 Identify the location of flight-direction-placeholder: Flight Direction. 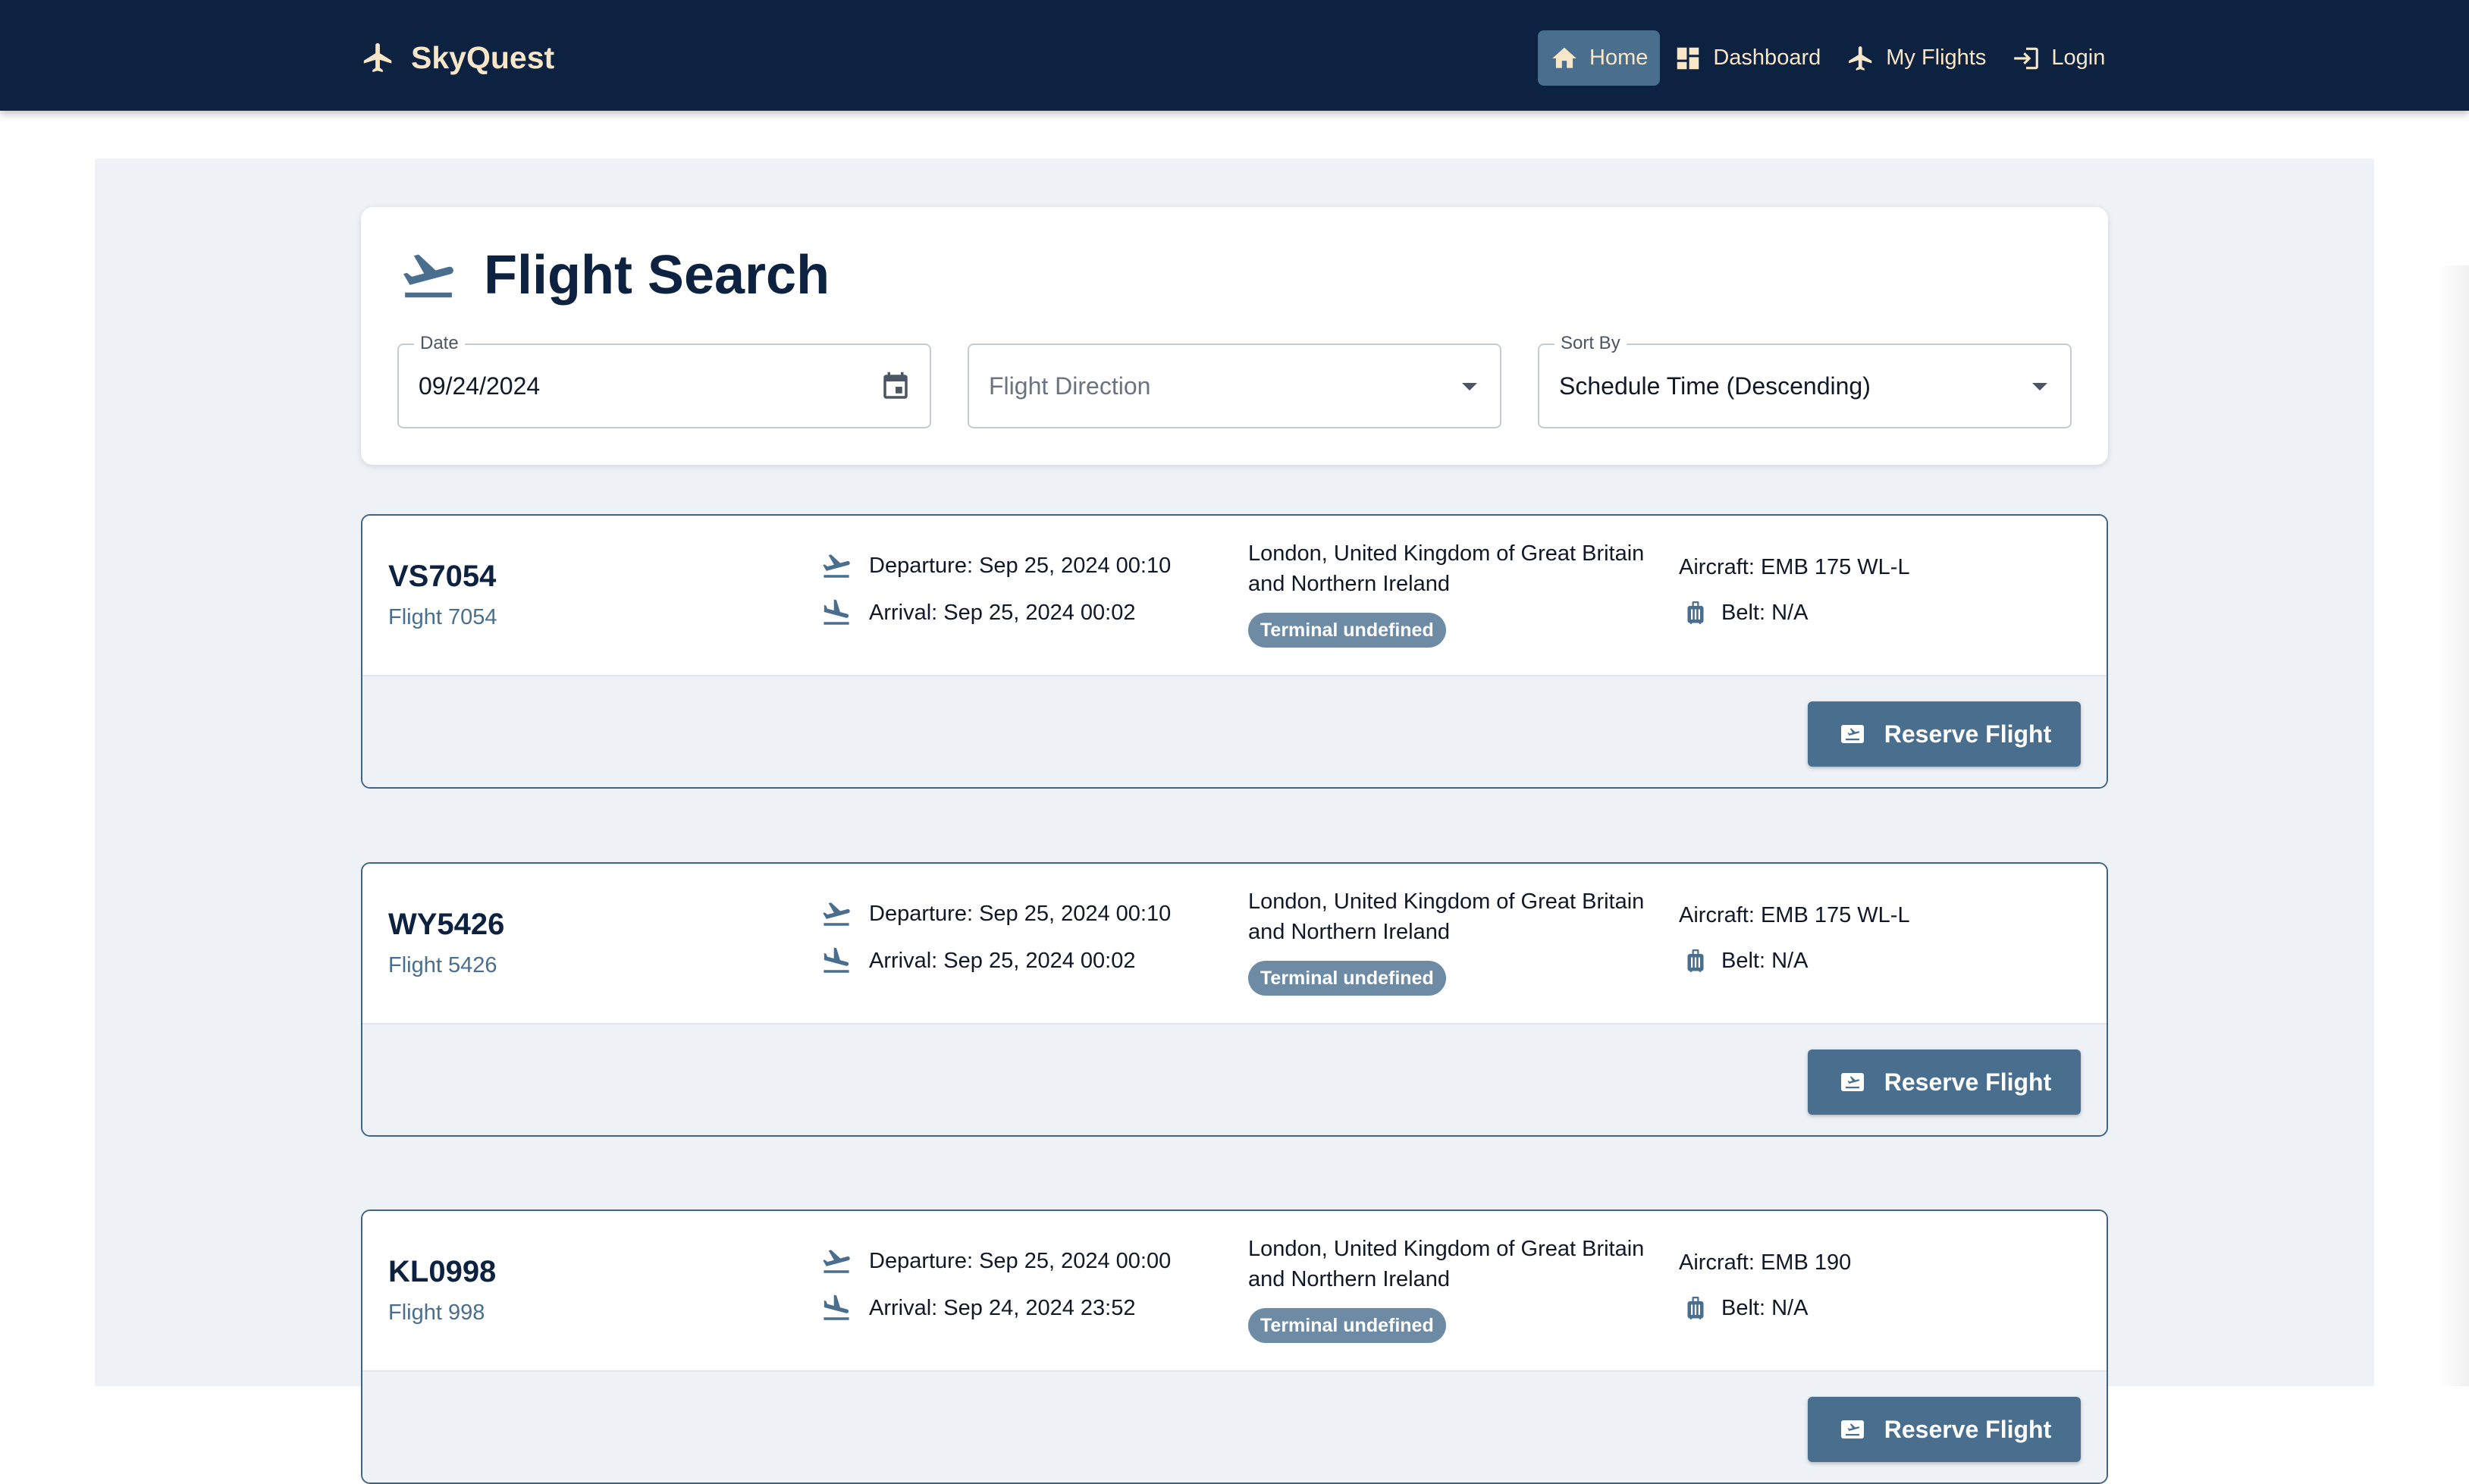
(1070, 386).